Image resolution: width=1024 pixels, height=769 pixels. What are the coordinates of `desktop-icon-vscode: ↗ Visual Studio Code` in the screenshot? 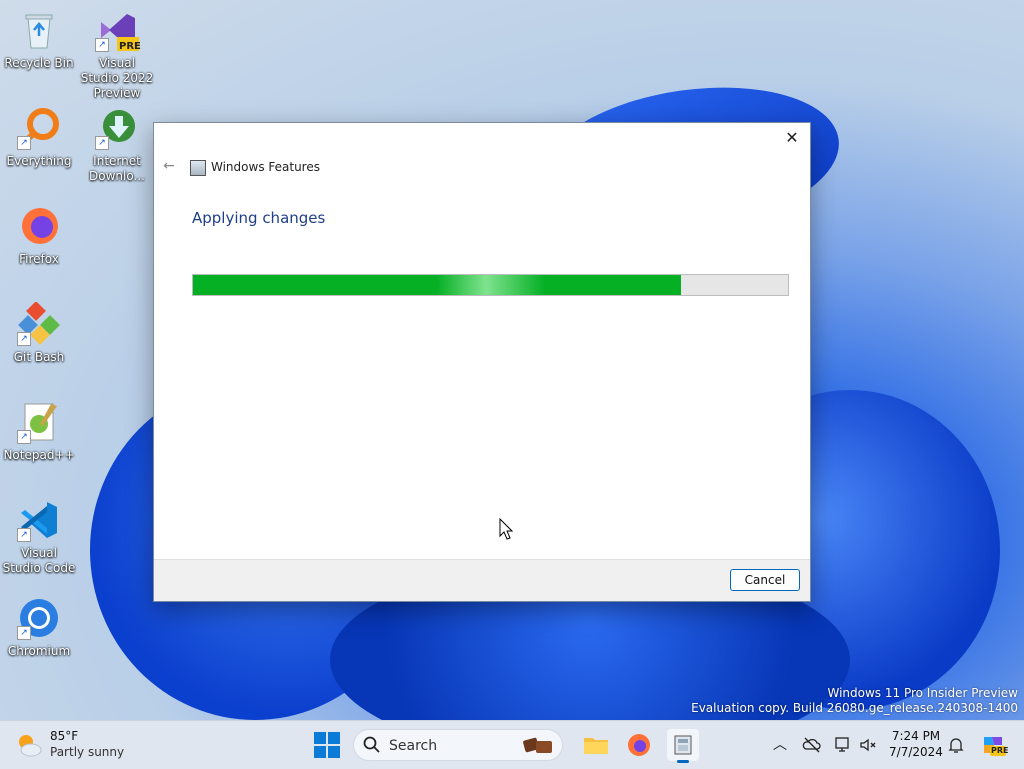 It's located at (39, 537).